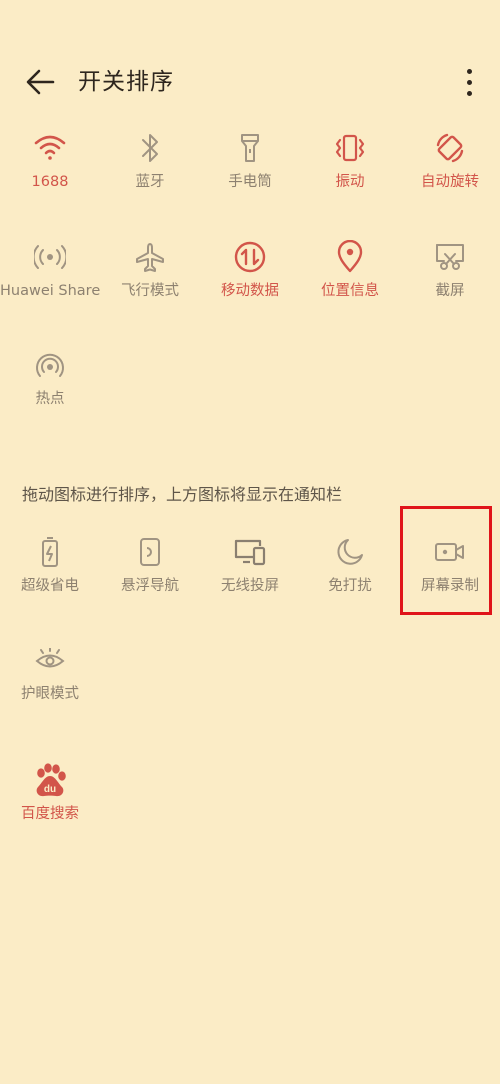  Describe the element at coordinates (50, 365) in the screenshot. I see `hotspot-icon` at that location.